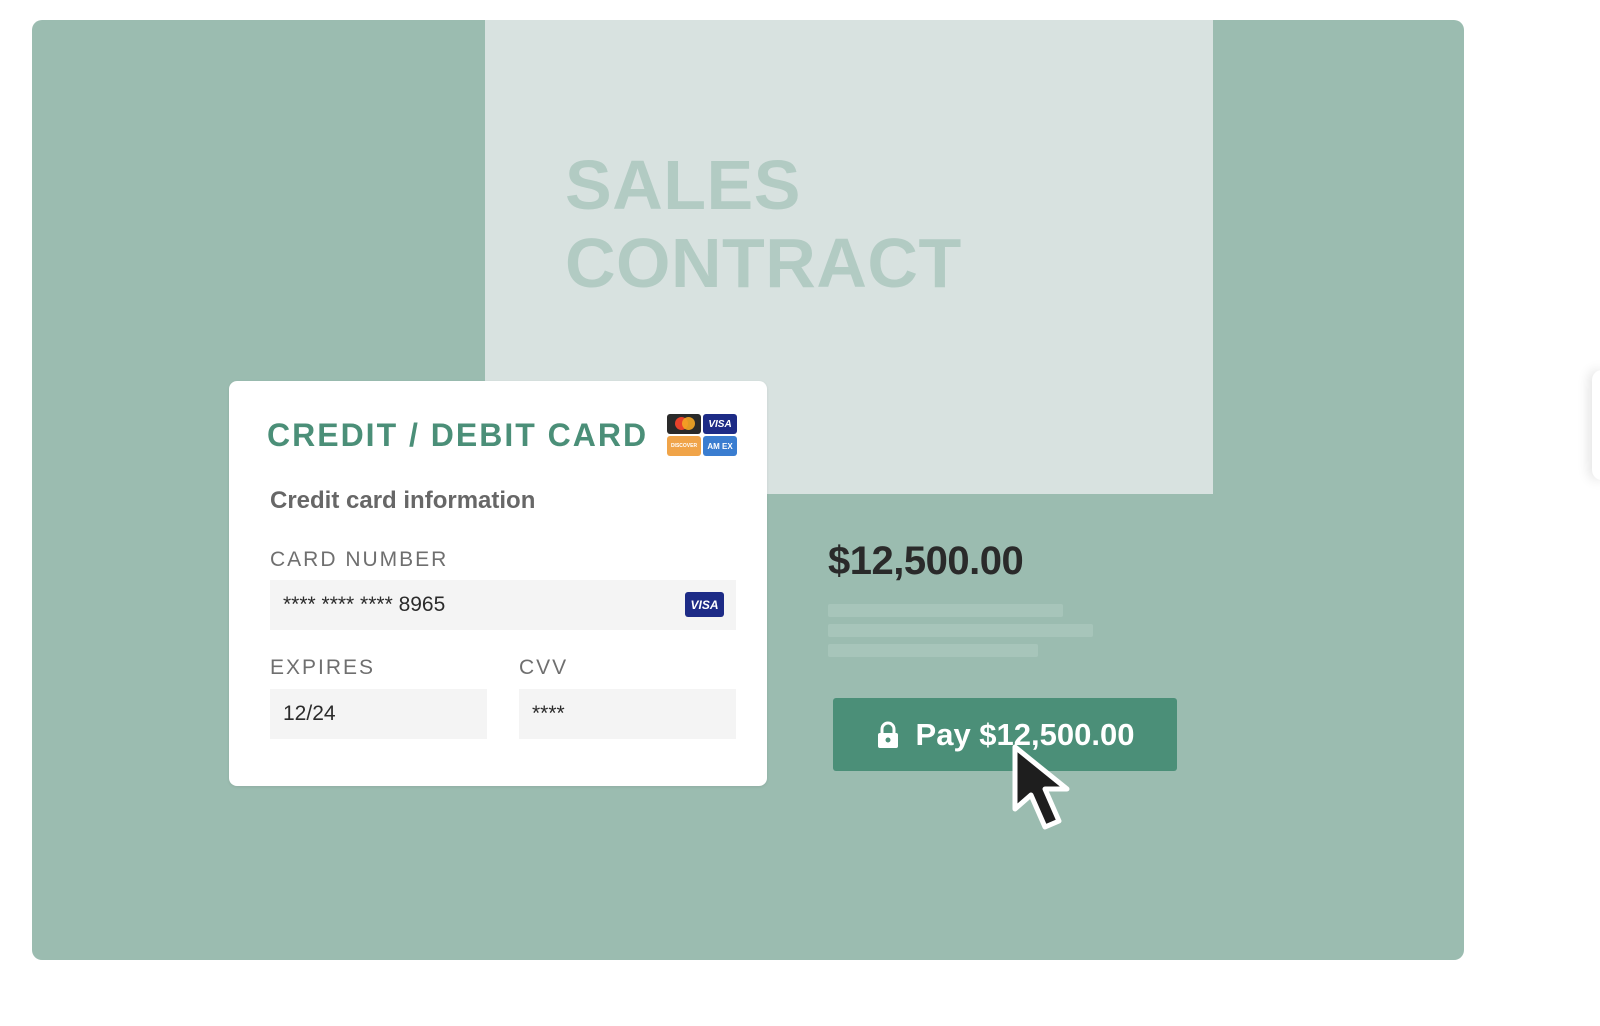 The image size is (1600, 1026). Describe the element at coordinates (702, 435) in the screenshot. I see `accepted-cards: VISA DISCOVER AM EX` at that location.